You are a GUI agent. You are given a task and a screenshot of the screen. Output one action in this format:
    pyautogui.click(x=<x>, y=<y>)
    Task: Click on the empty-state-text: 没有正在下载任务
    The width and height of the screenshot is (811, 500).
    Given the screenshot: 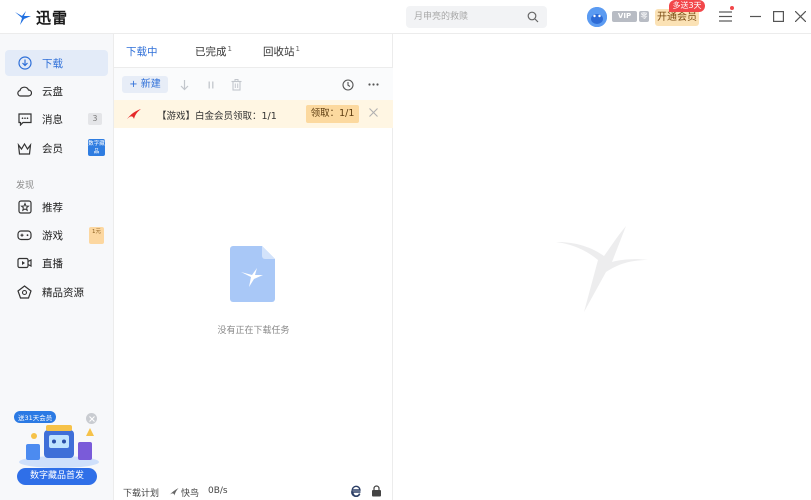 What is the action you would take?
    pyautogui.click(x=253, y=331)
    